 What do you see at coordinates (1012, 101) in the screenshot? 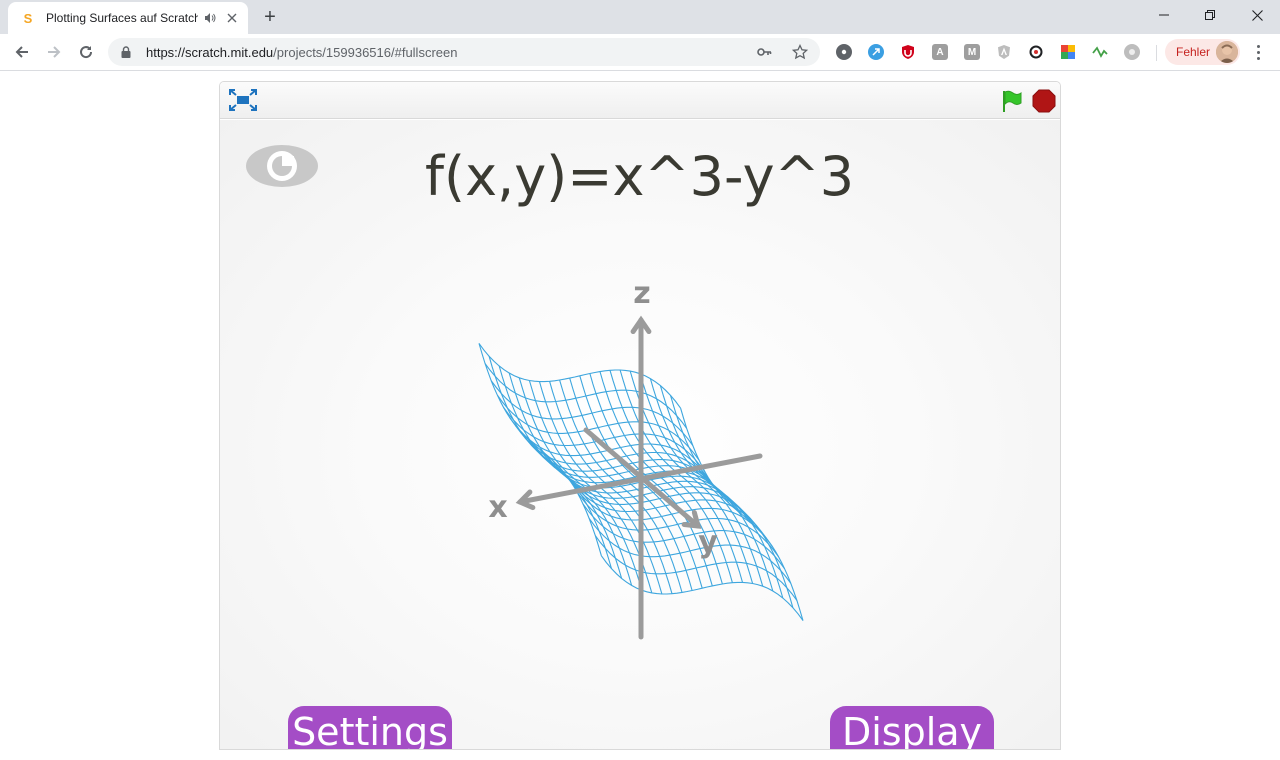
I see `green-flag-icon` at bounding box center [1012, 101].